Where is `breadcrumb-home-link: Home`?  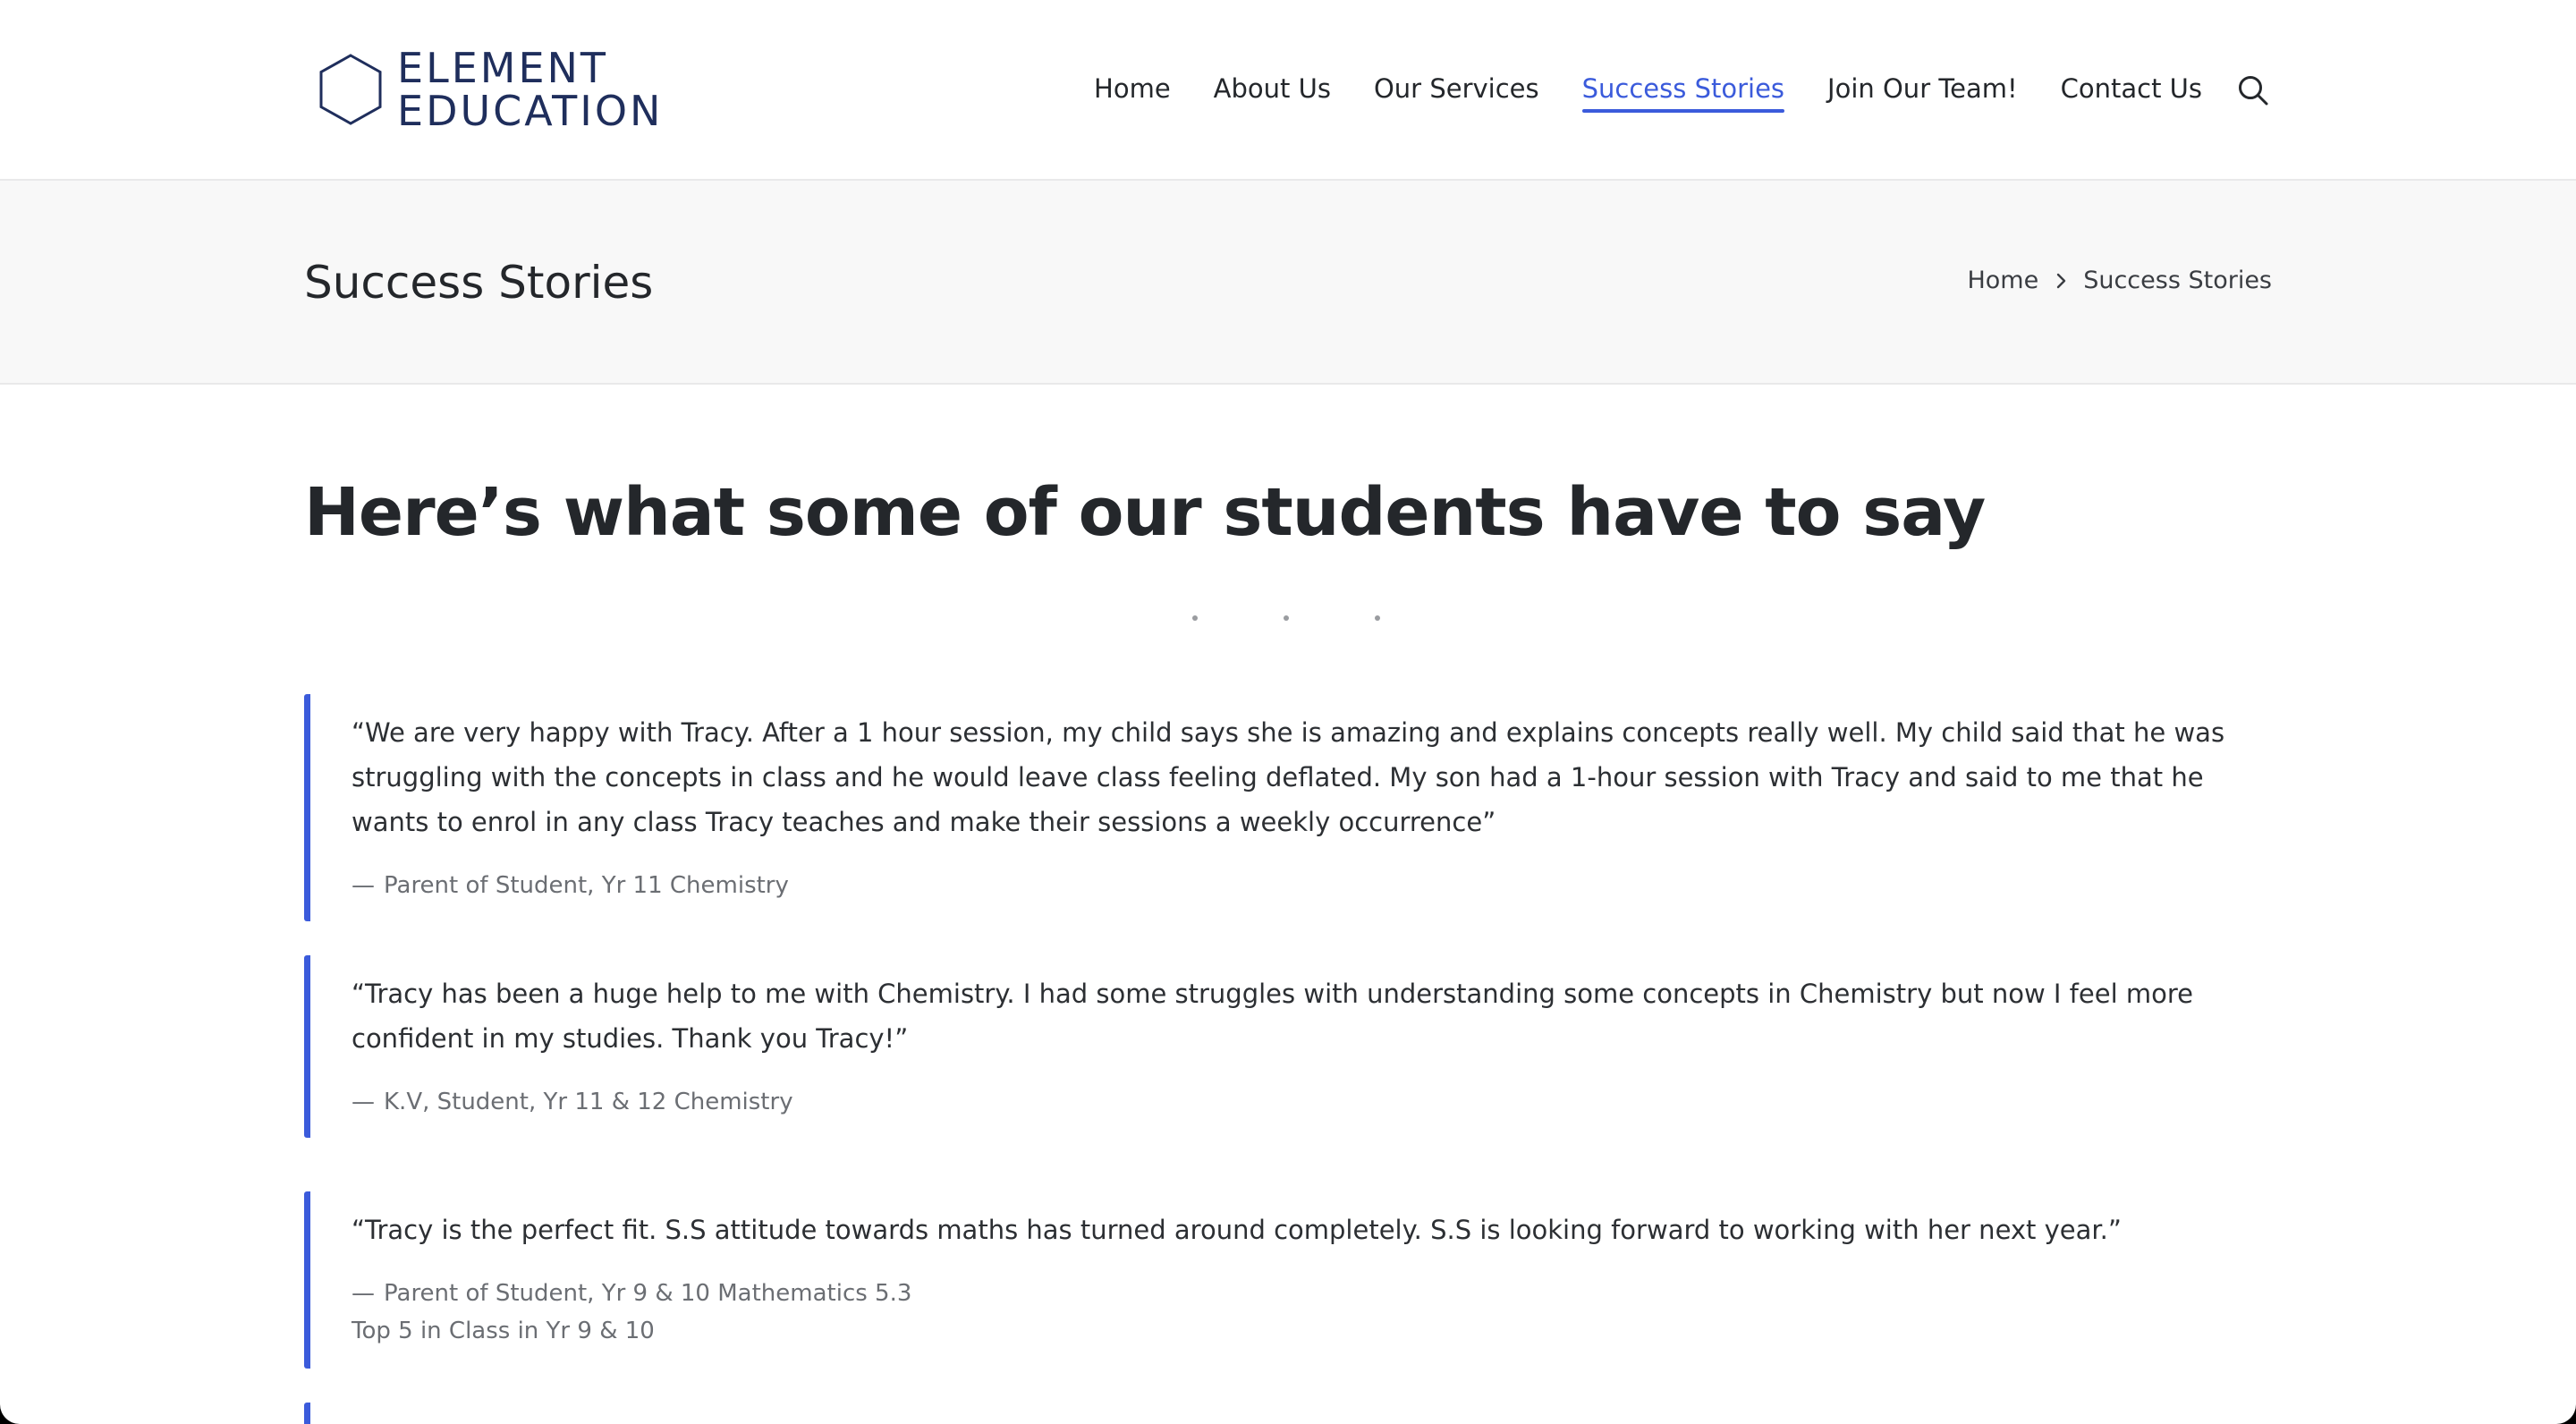 breadcrumb-home-link: Home is located at coordinates (2002, 280).